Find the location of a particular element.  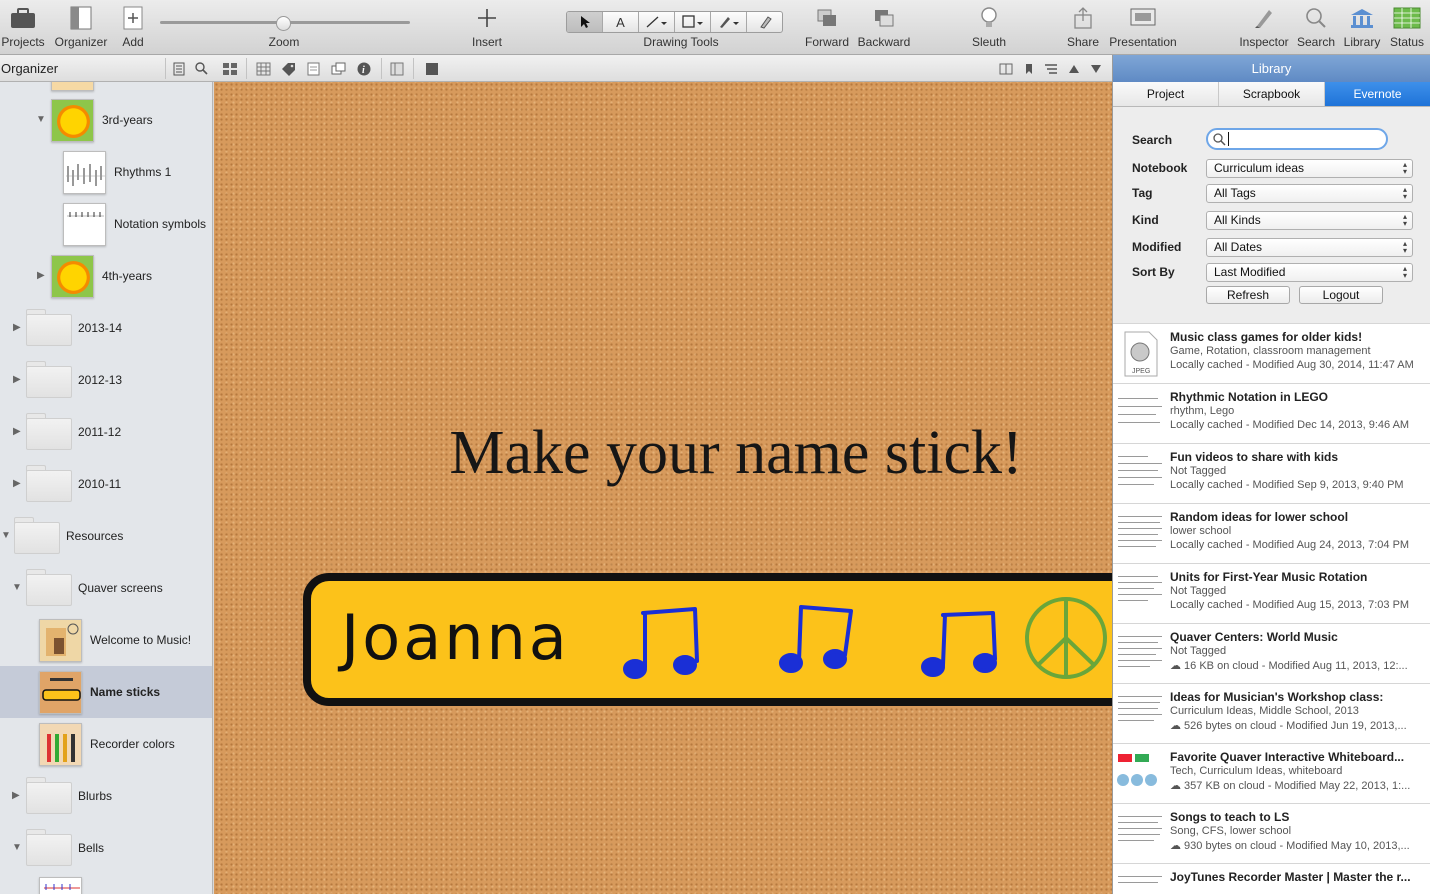

send-backward-icon is located at coordinates (884, 18).